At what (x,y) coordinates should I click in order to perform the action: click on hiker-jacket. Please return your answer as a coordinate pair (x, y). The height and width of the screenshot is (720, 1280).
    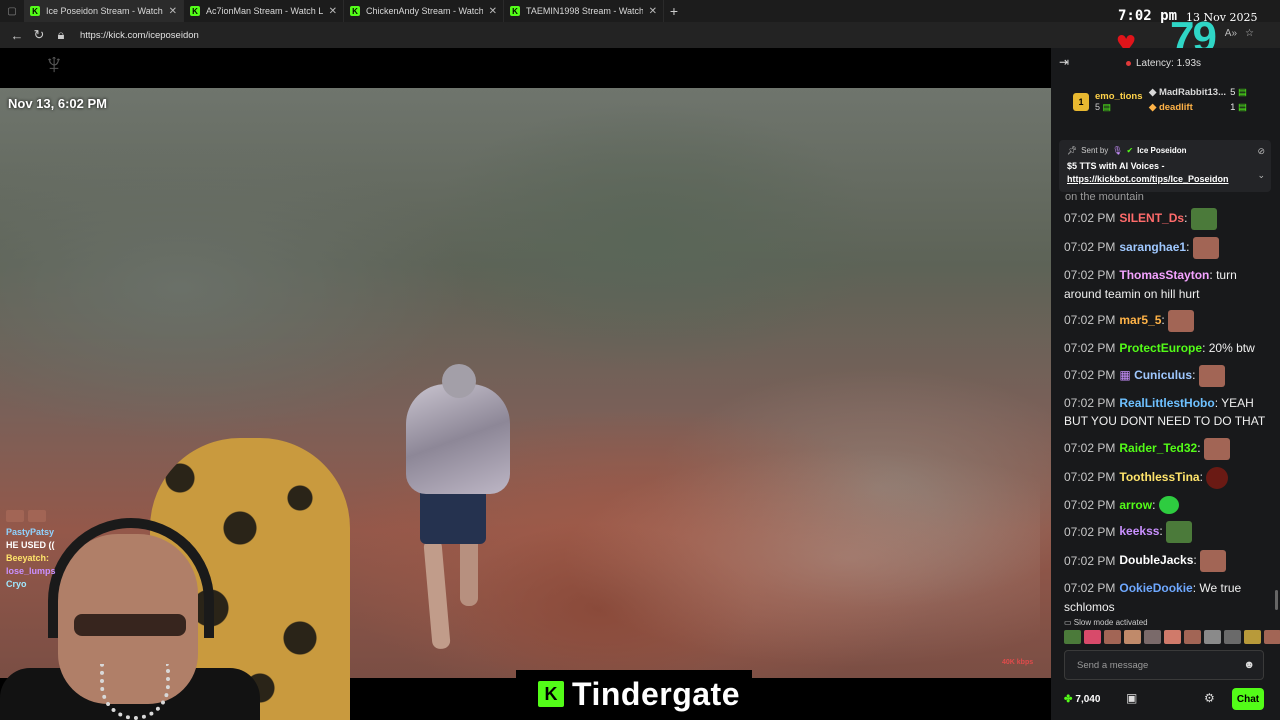
    Looking at the image, I should click on (458, 439).